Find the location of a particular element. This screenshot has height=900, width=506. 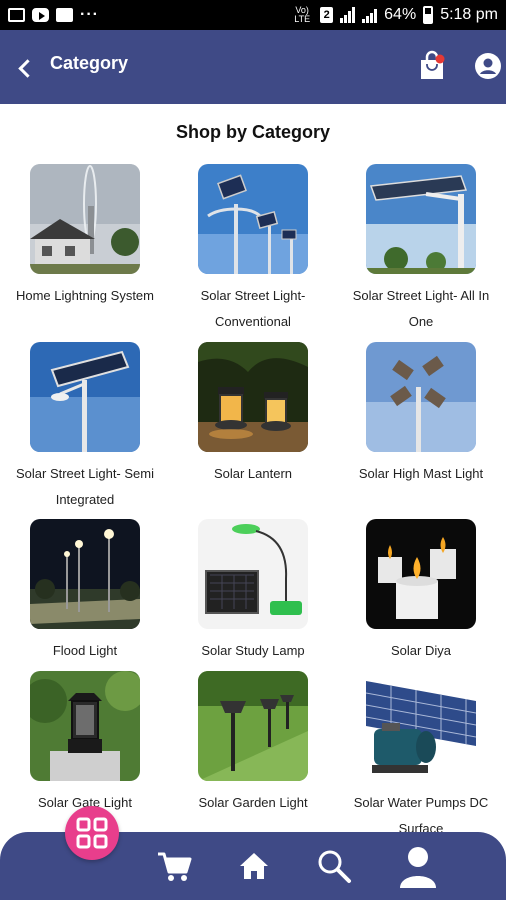

category-tile-street-light-semi-integrated: Solar Street Light- Semi Integrated is located at coordinates (85, 427).